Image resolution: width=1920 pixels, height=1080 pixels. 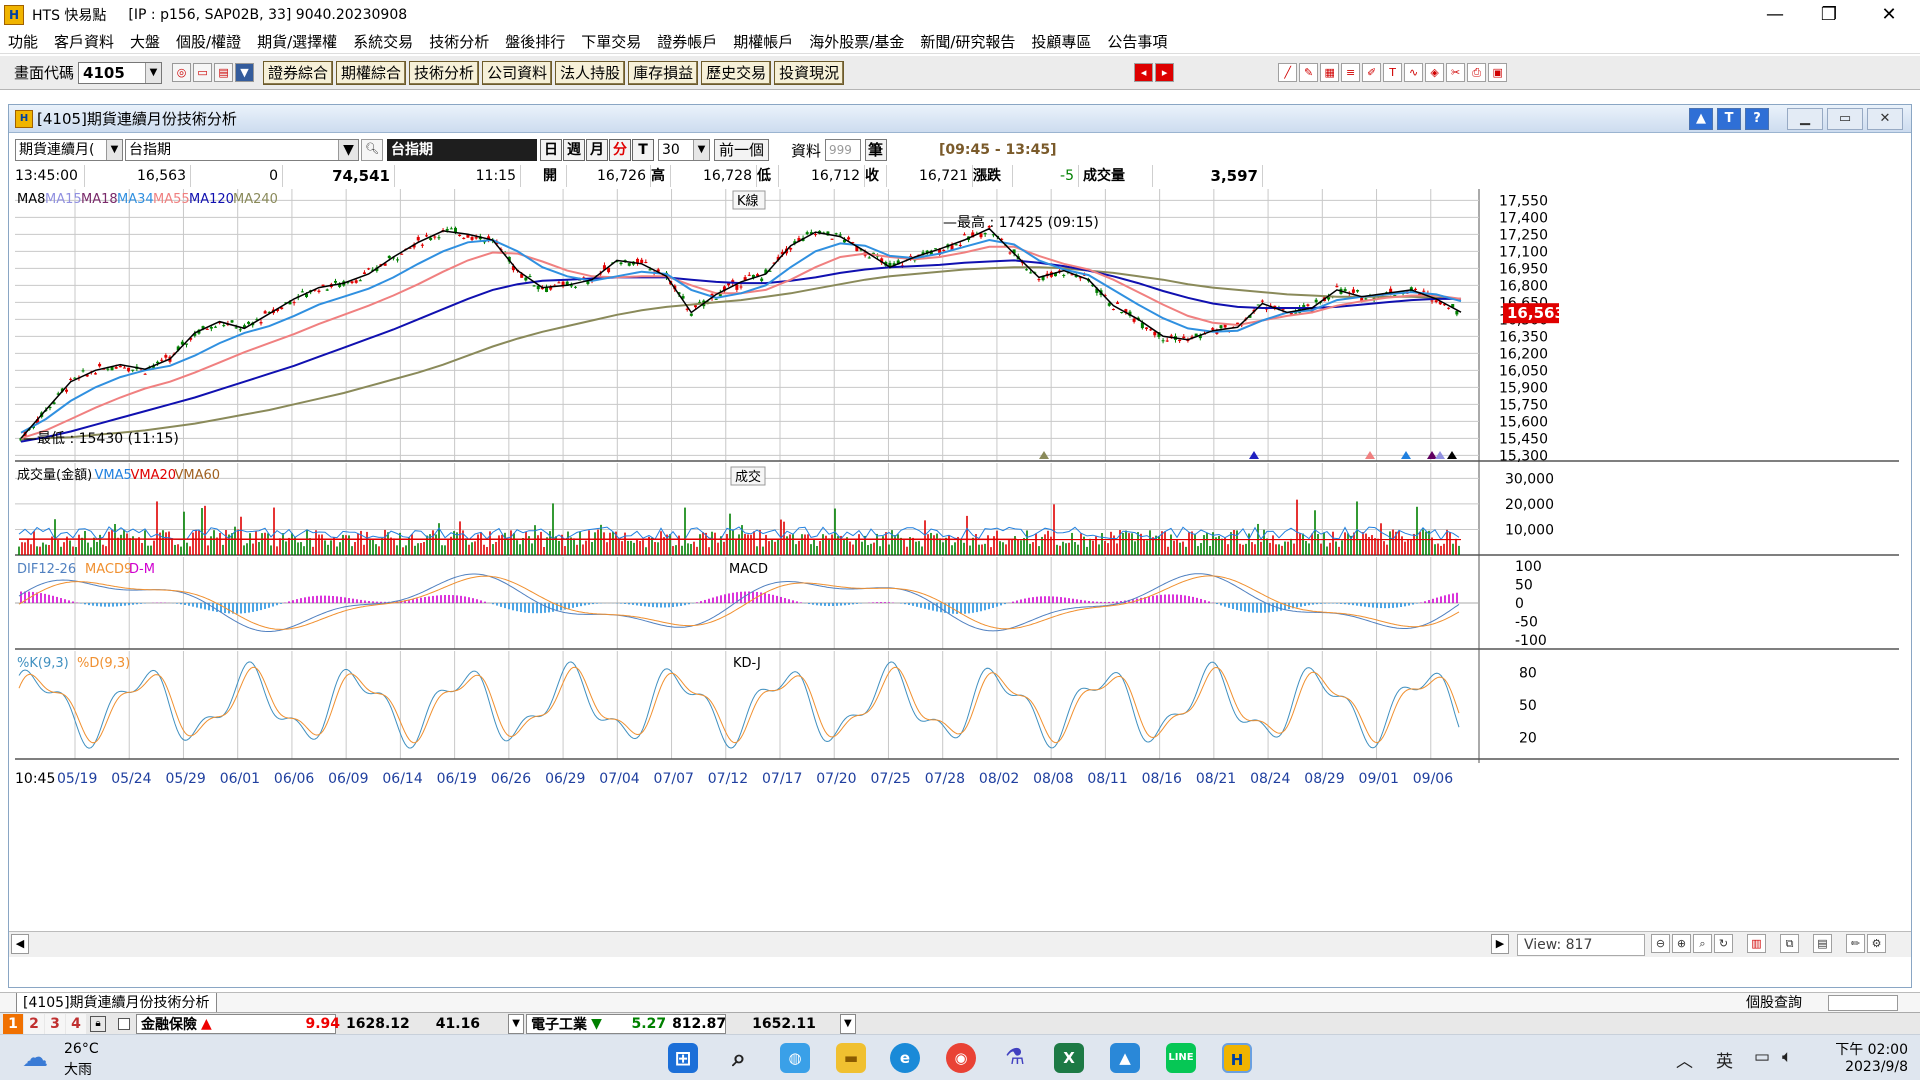 What do you see at coordinates (611, 41) in the screenshot?
I see `menu-item: 下單交易` at bounding box center [611, 41].